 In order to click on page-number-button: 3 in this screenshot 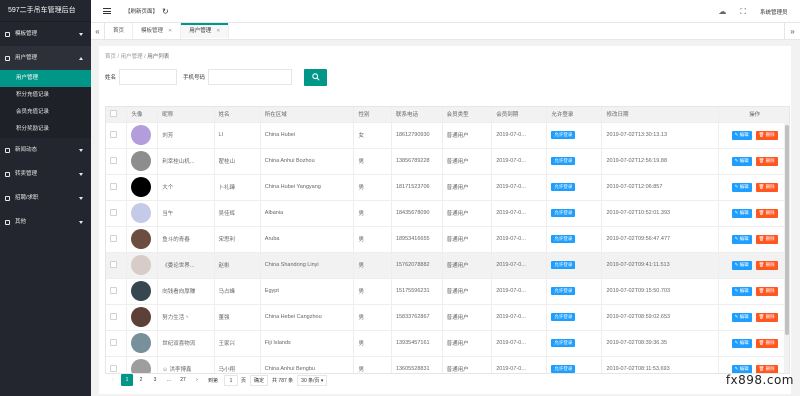, I will do `click(155, 380)`.